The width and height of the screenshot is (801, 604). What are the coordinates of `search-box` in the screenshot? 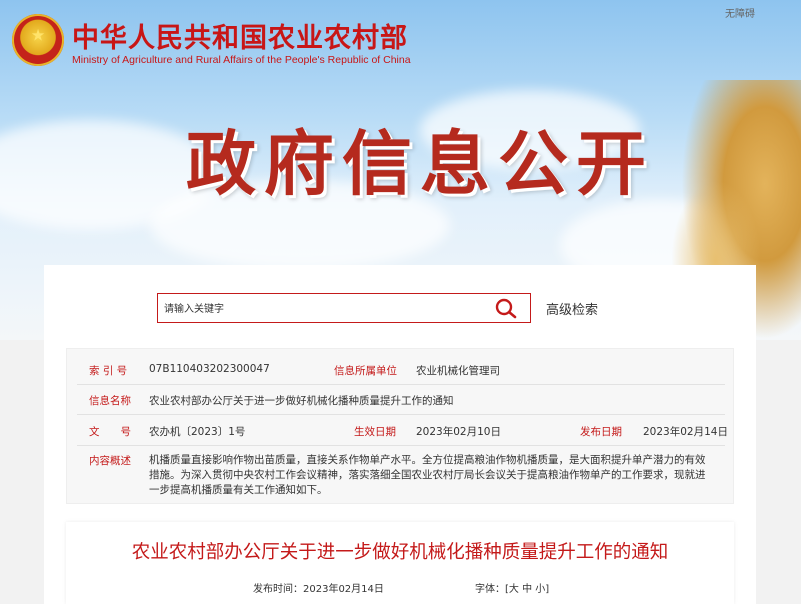 It's located at (344, 308).